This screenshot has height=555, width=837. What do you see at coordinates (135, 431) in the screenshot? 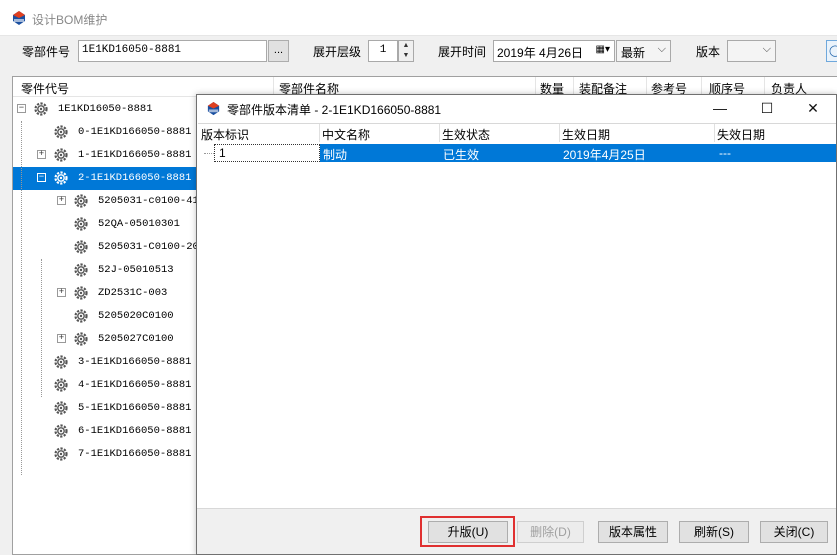
I see `tree-row-label: 6-1E1KD166050-8881` at bounding box center [135, 431].